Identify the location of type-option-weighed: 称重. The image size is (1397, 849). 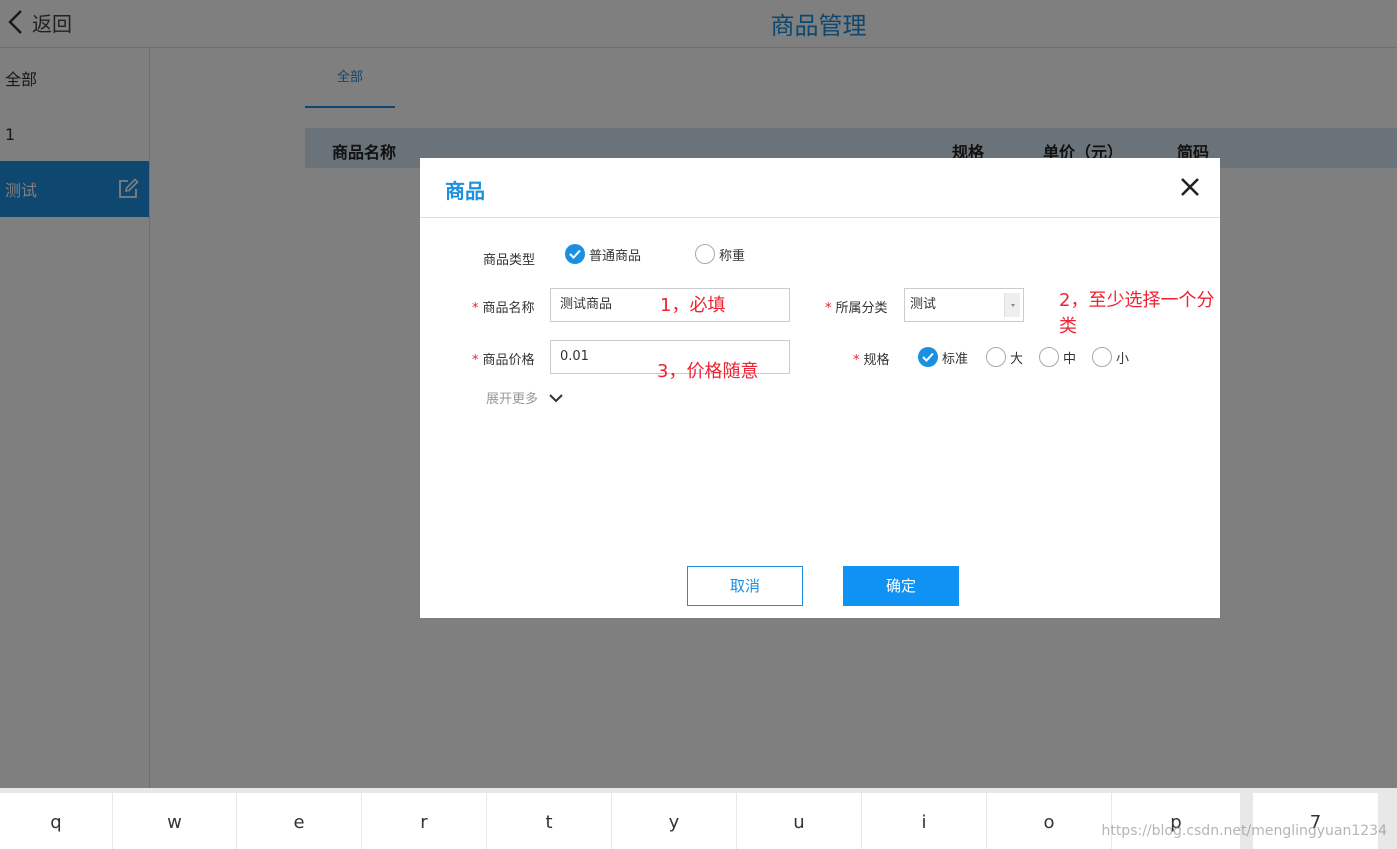
(720, 254).